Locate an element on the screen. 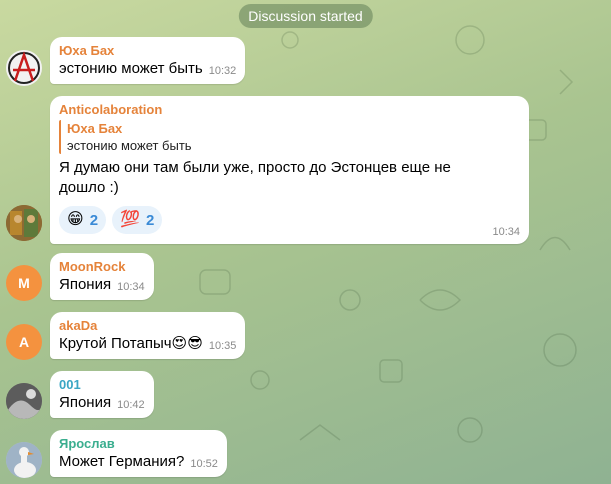  sender-name: Ярослав is located at coordinates (138, 443).